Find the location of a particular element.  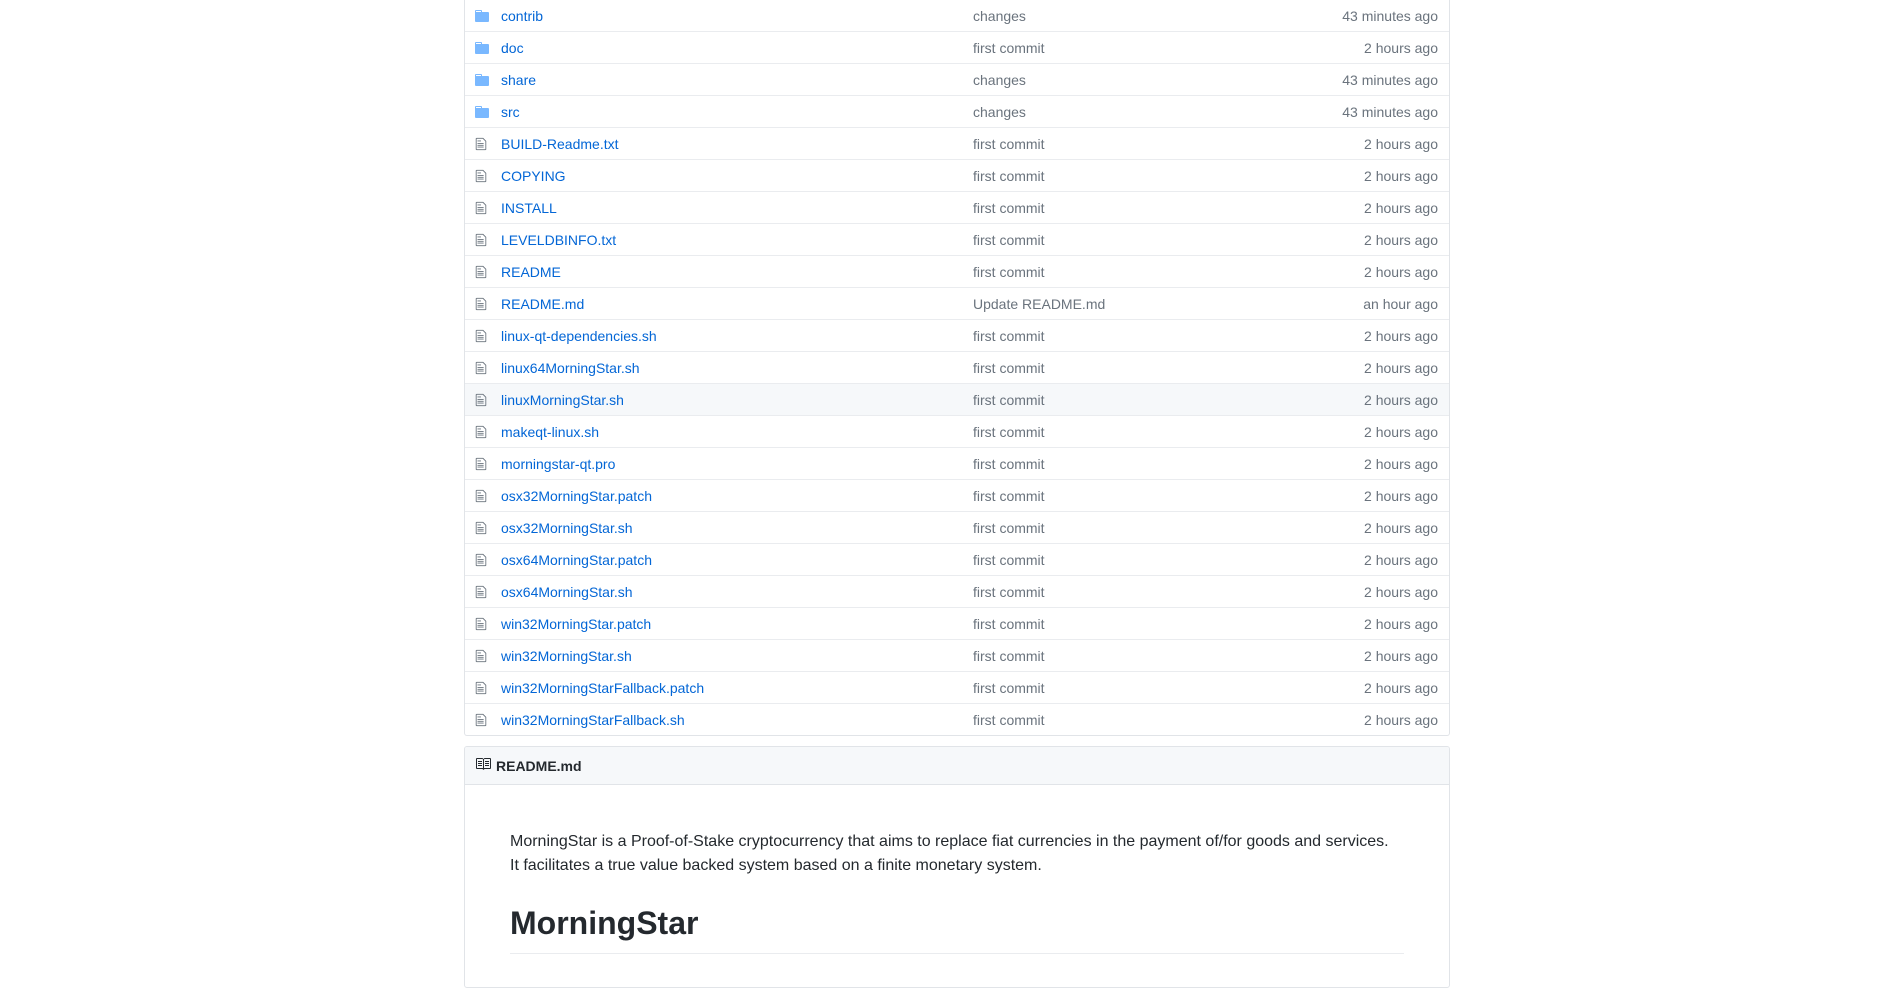

file-name-cell: doc is located at coordinates (737, 48).